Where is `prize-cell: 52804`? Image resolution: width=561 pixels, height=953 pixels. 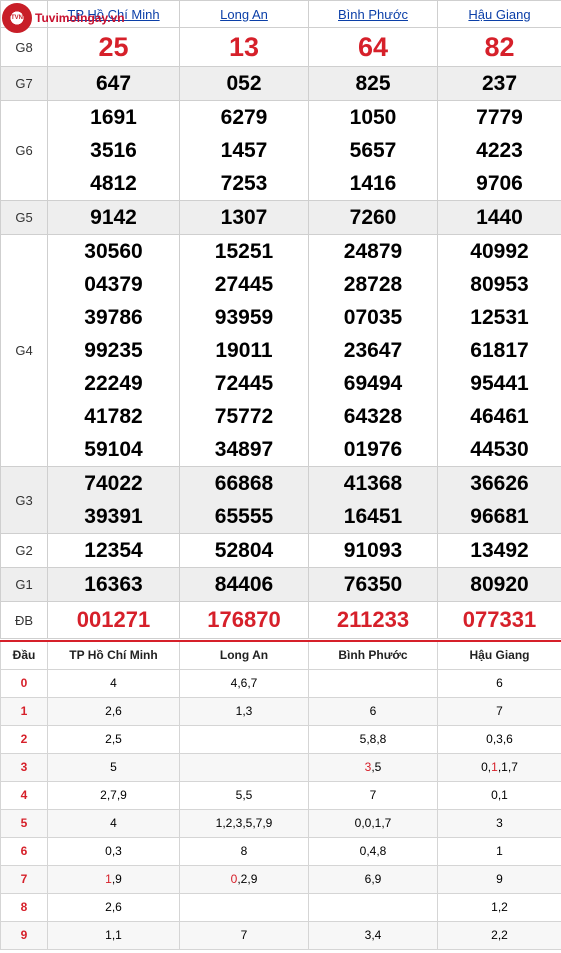
prize-cell: 52804 is located at coordinates (244, 550).